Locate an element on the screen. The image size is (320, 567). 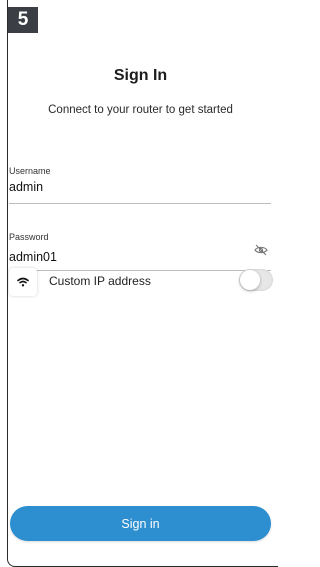
eye-off-icon is located at coordinates (261, 250).